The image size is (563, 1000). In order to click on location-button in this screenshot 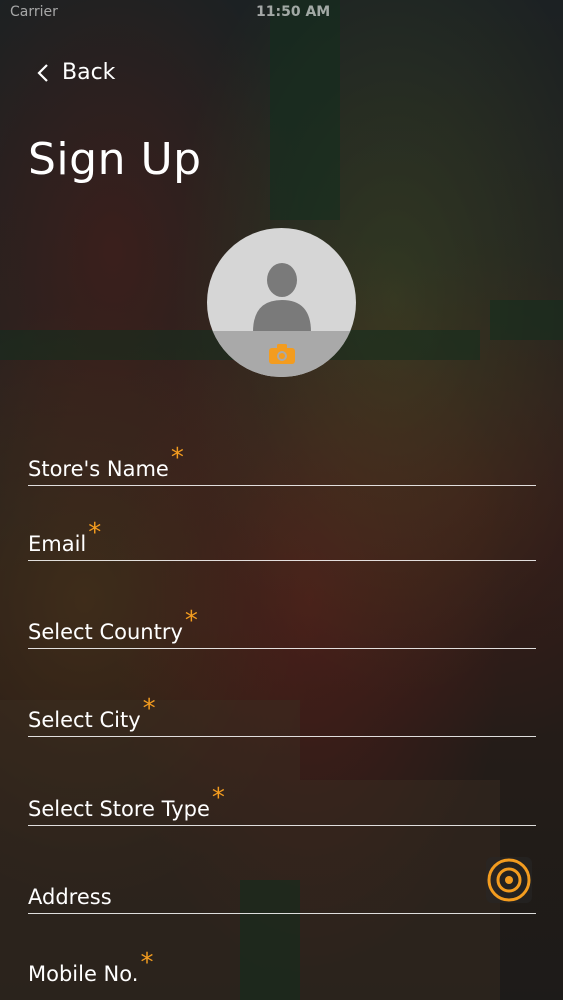, I will do `click(509, 880)`.